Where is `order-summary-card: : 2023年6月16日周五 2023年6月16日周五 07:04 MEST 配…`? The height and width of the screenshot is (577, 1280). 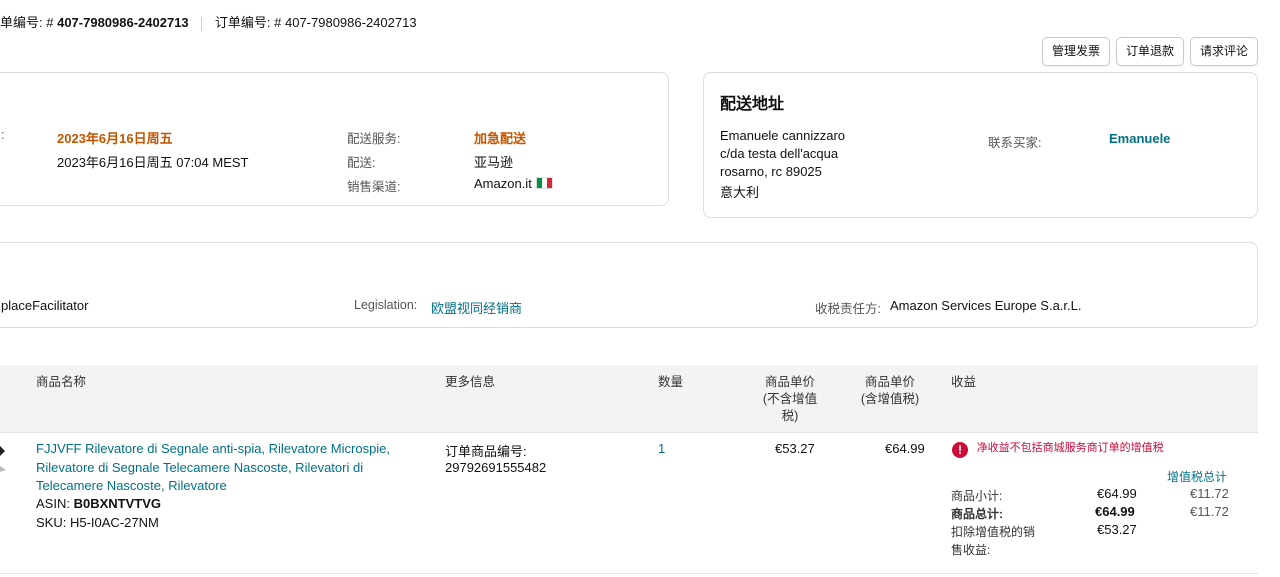 order-summary-card: : 2023年6月16日周五 2023年6月16日周五 07:04 MEST 配… is located at coordinates (334, 139).